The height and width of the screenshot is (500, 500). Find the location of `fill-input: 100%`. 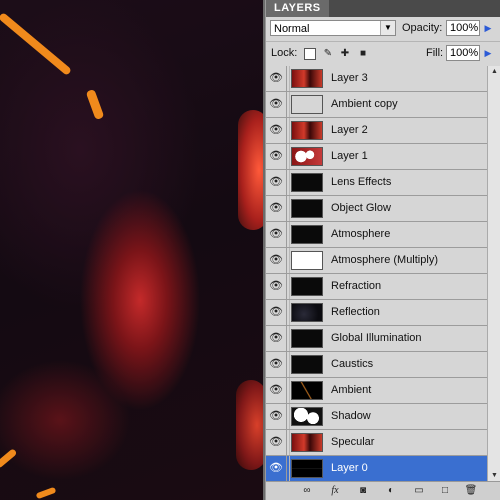

fill-input: 100% is located at coordinates (463, 53).